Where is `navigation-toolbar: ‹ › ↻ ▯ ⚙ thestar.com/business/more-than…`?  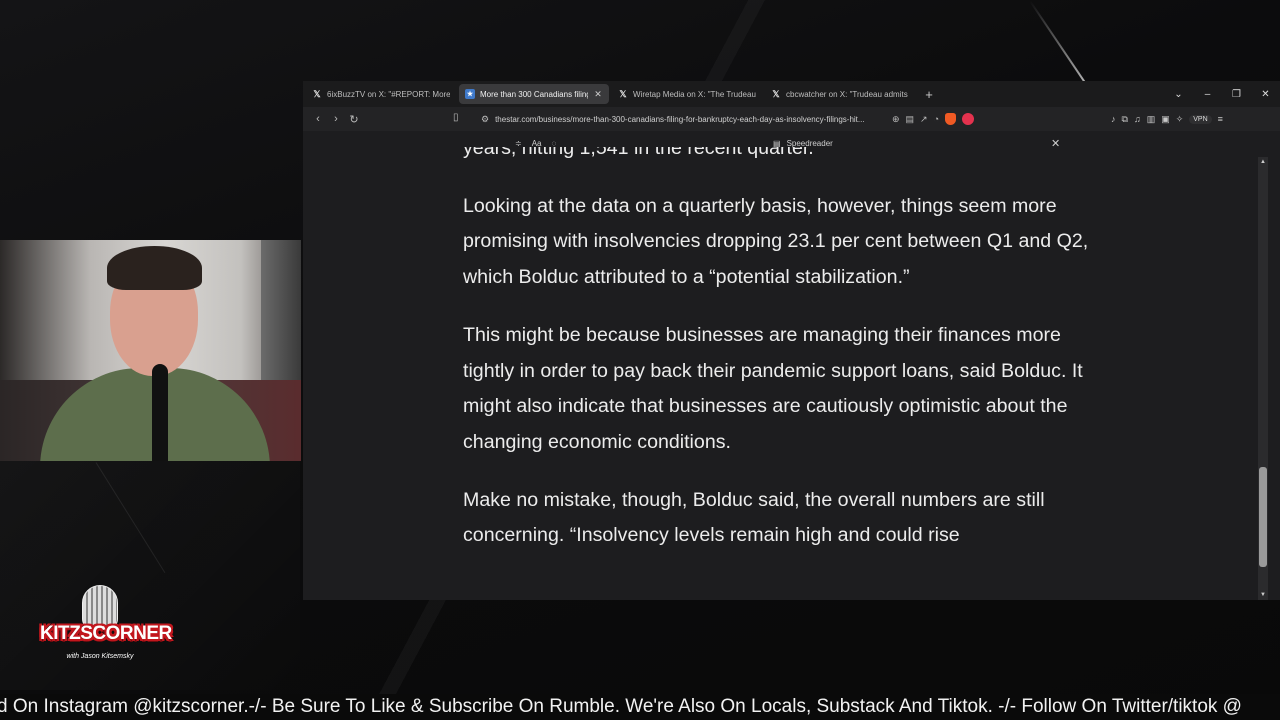
navigation-toolbar: ‹ › ↻ ▯ ⚙ thestar.com/business/more-than… is located at coordinates (791, 119).